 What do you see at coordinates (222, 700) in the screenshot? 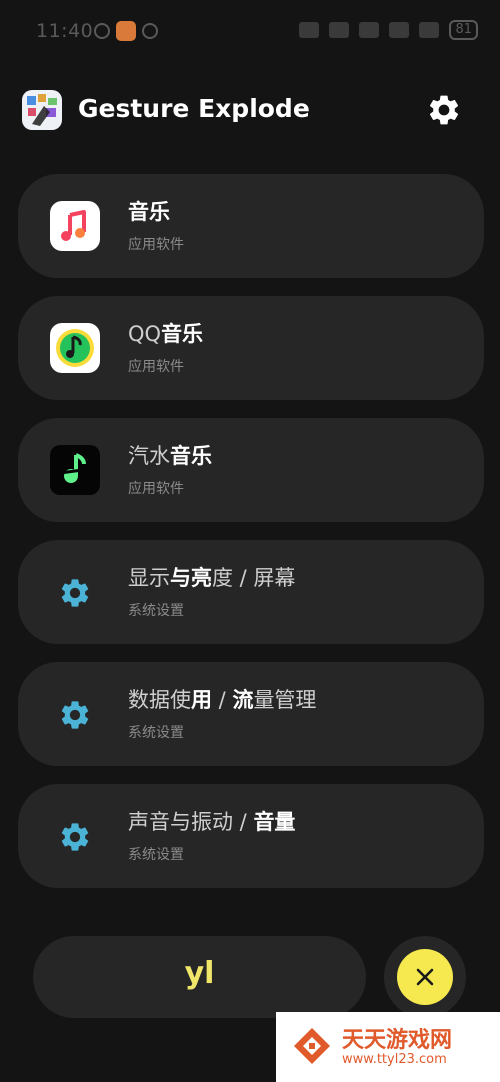
I see `result-title: 数据使用 / 流量管理` at bounding box center [222, 700].